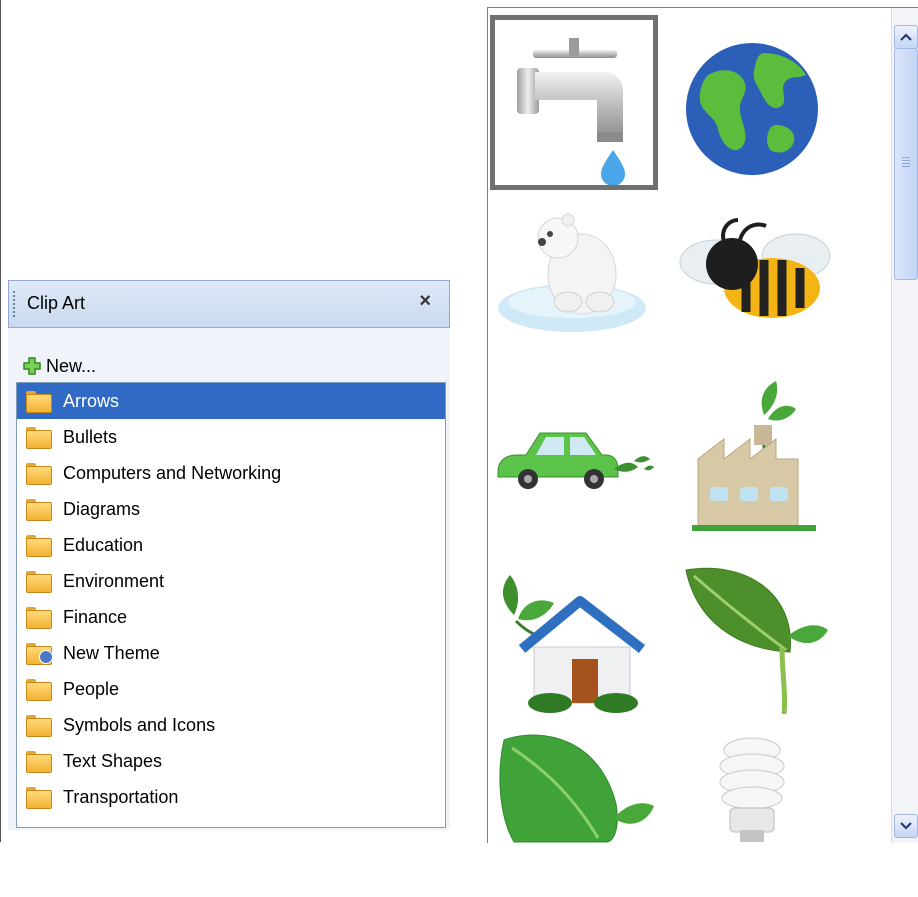 This screenshot has width=918, height=897. Describe the element at coordinates (231, 437) in the screenshot. I see `folder-item-bullets: Bullets` at that location.